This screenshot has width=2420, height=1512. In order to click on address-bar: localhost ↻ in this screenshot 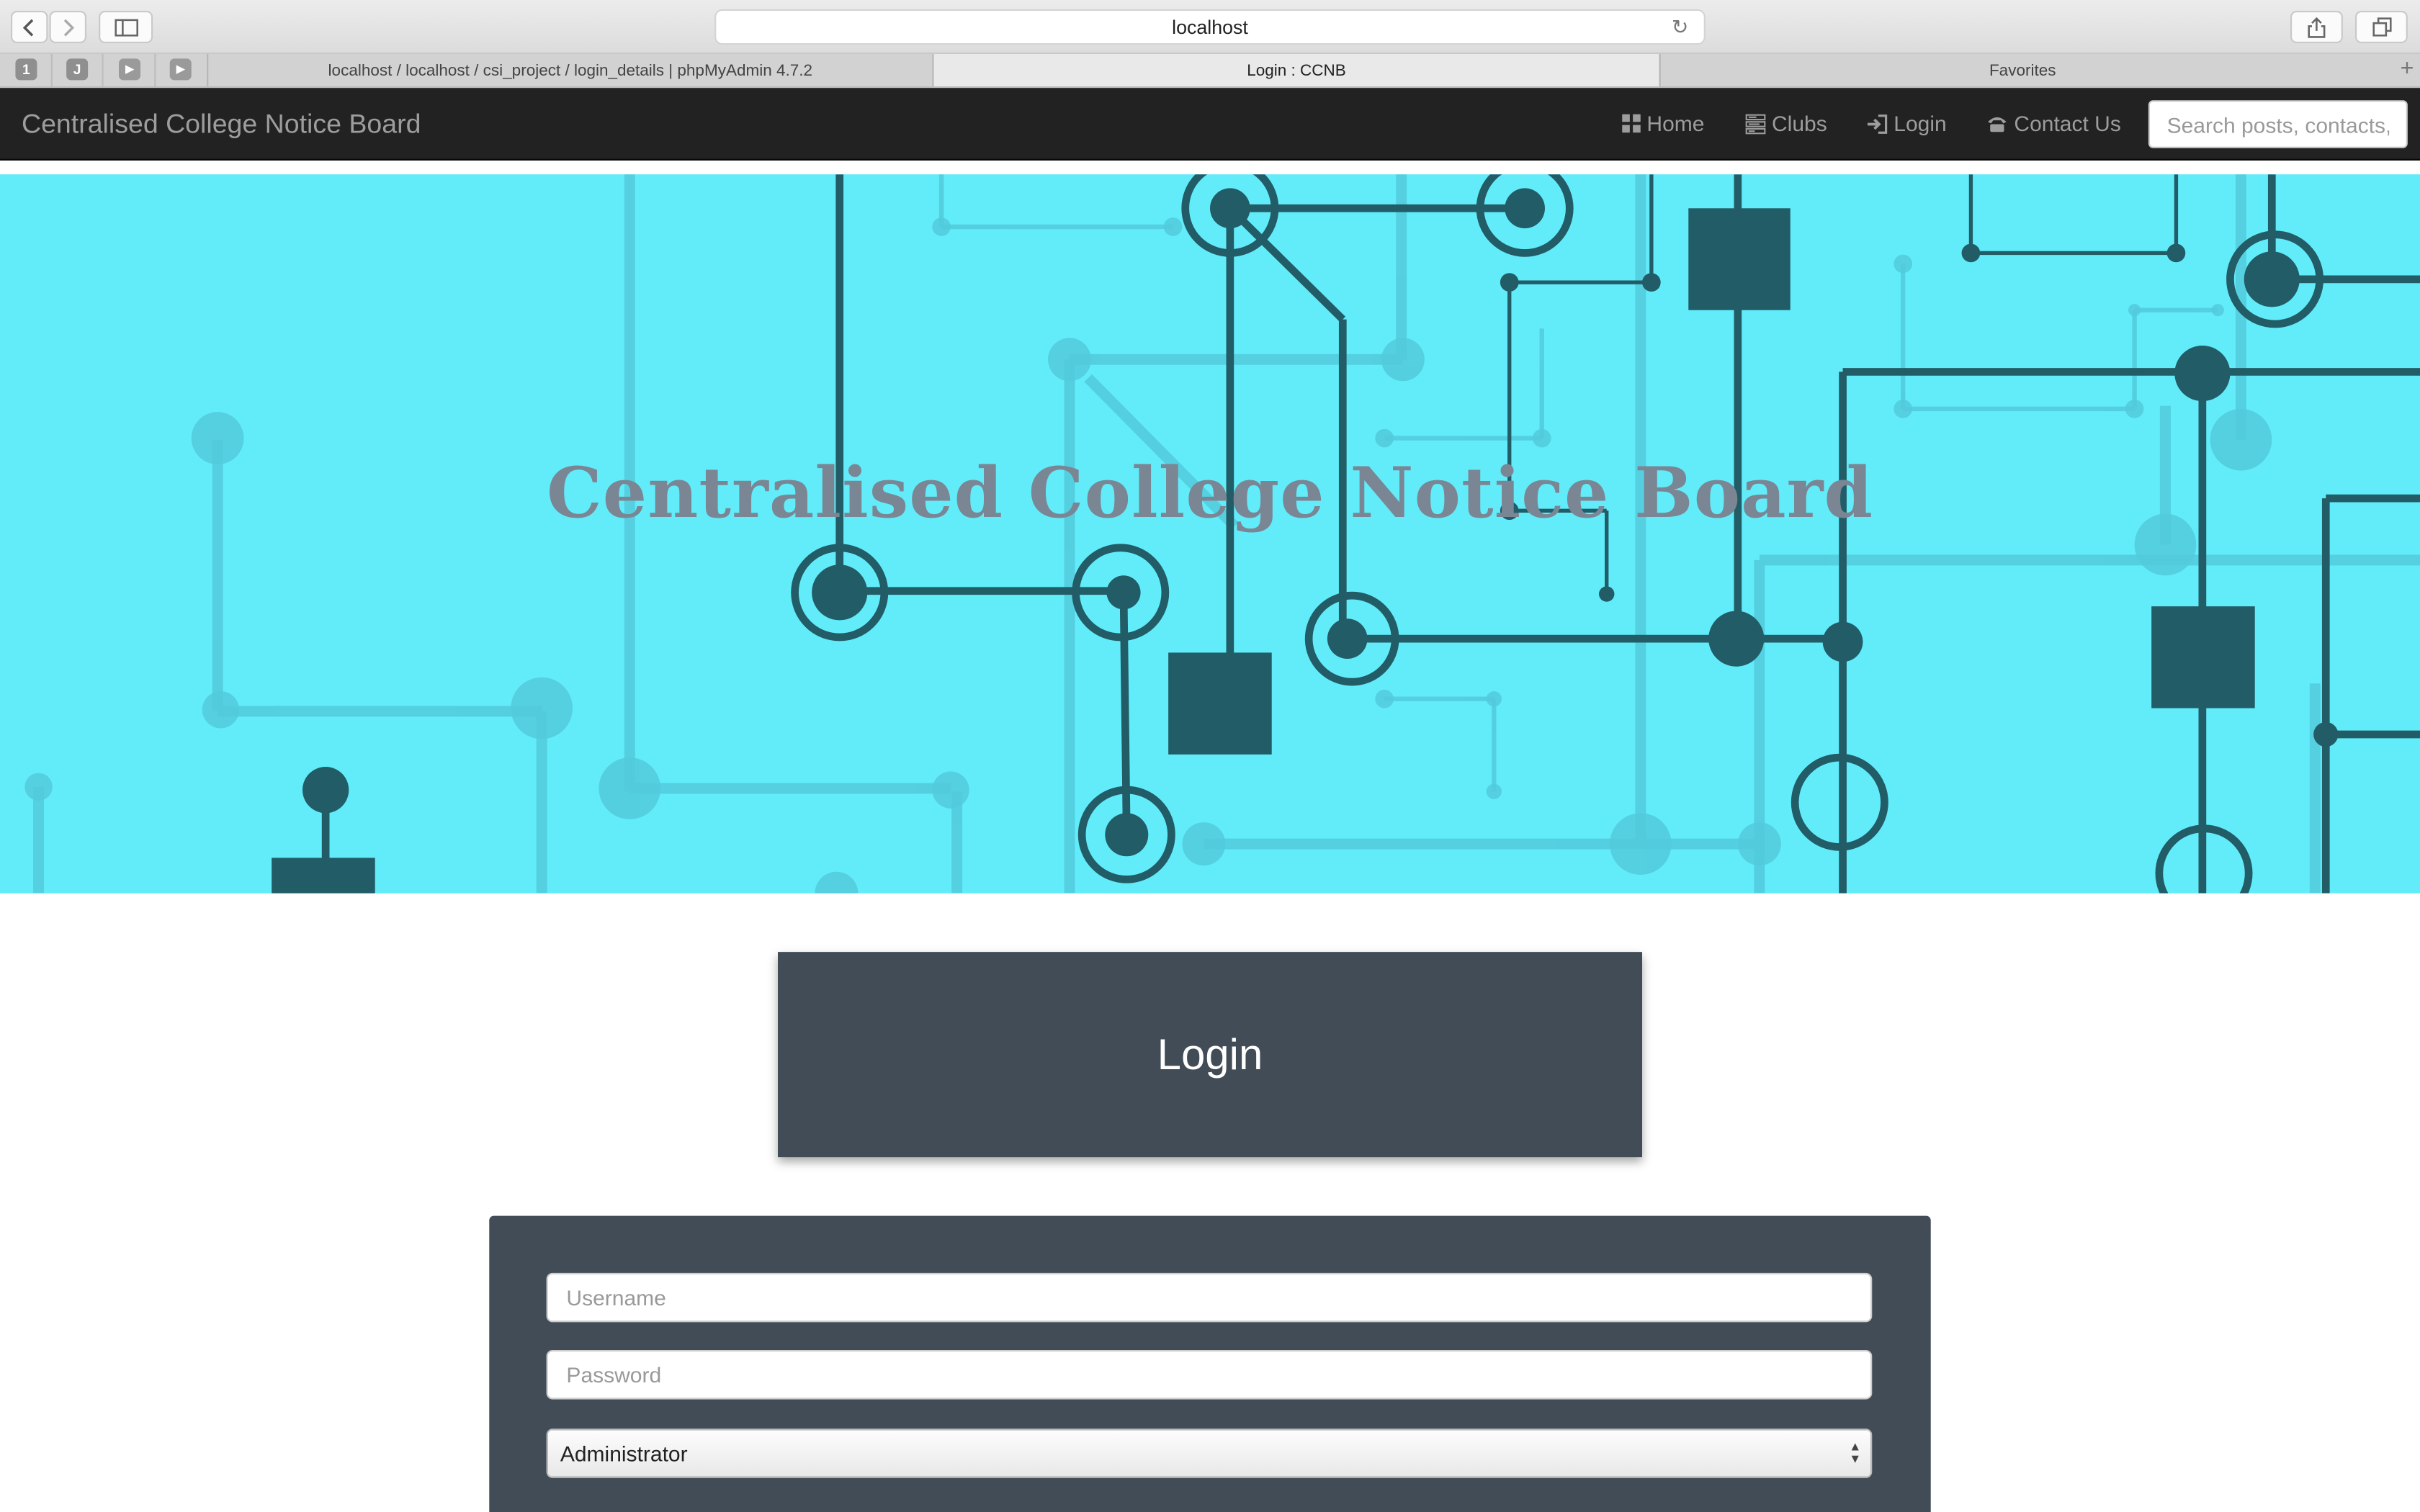, I will do `click(1210, 27)`.